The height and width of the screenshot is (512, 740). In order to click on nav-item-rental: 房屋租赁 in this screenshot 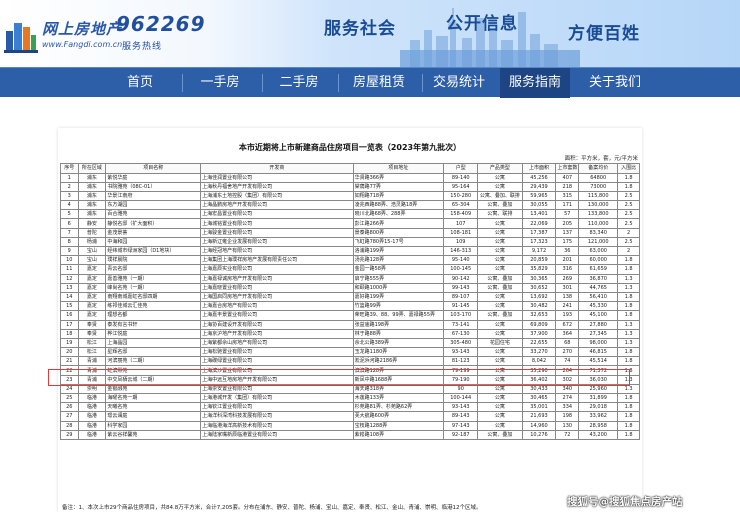, I will do `click(379, 83)`.